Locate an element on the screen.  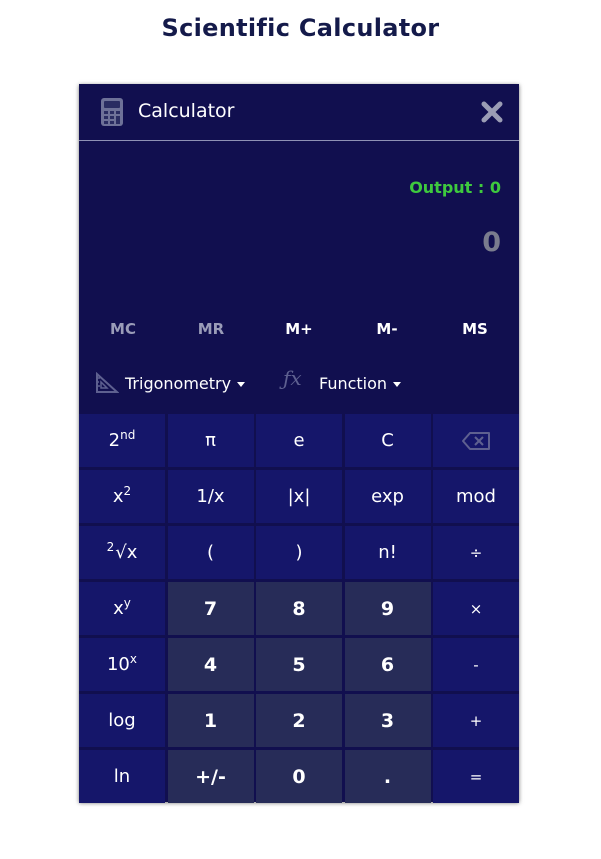
close-icon is located at coordinates (492, 112).